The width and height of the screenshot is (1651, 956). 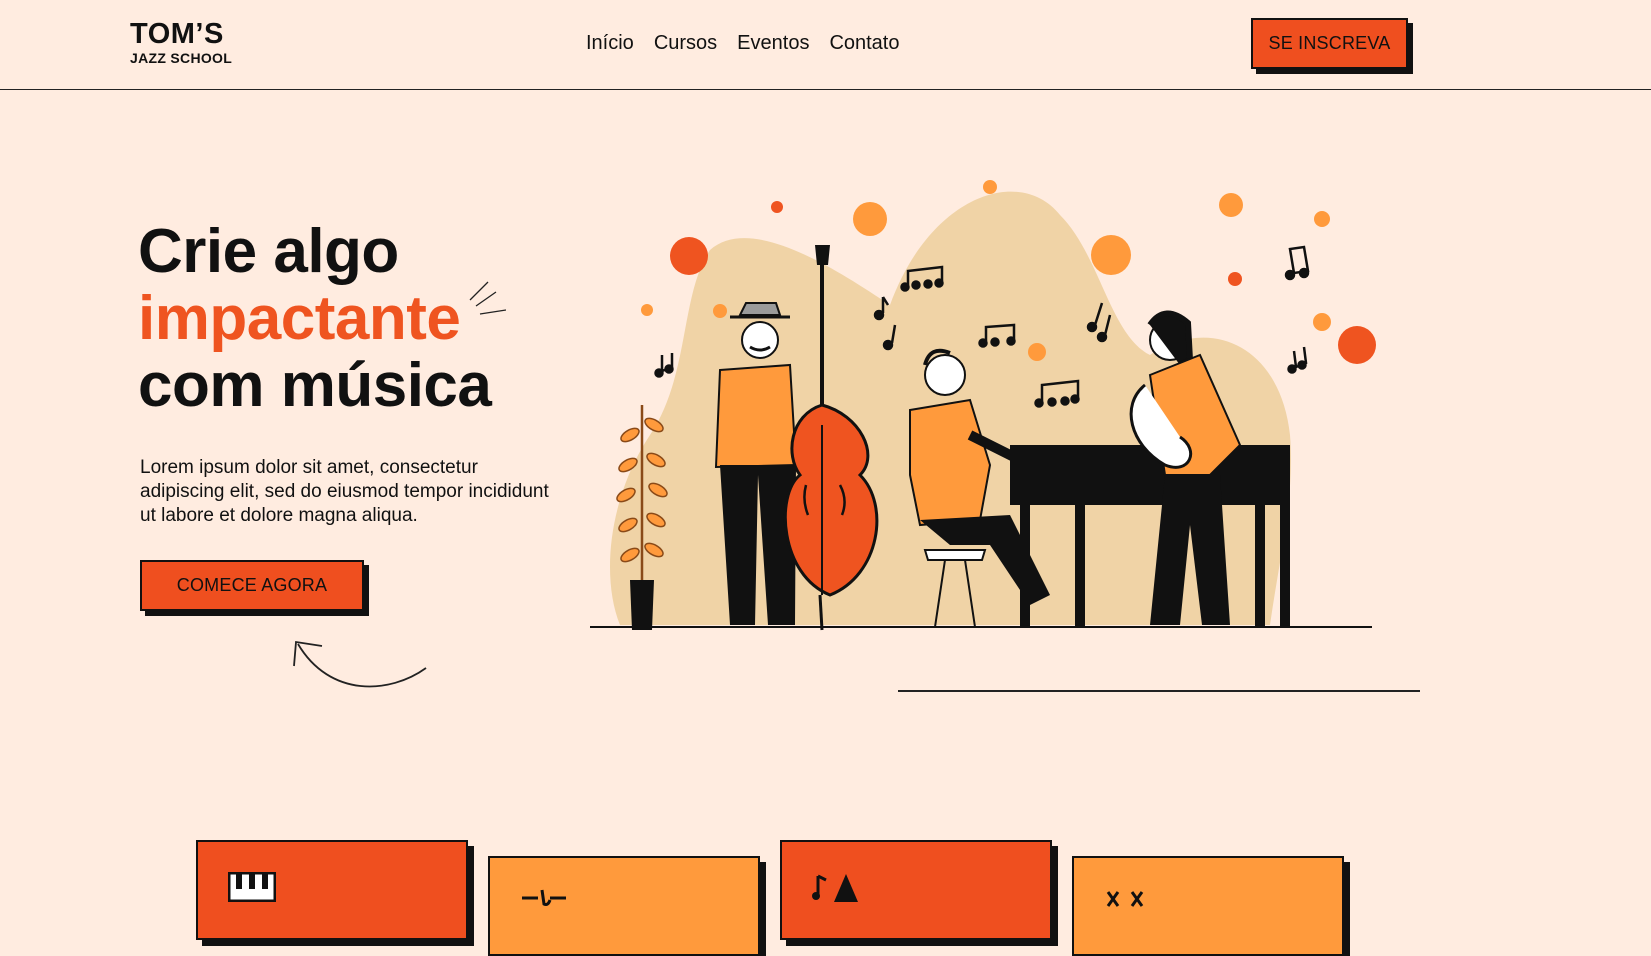 What do you see at coordinates (1329, 43) in the screenshot?
I see `signup-button: SE INSCREVA` at bounding box center [1329, 43].